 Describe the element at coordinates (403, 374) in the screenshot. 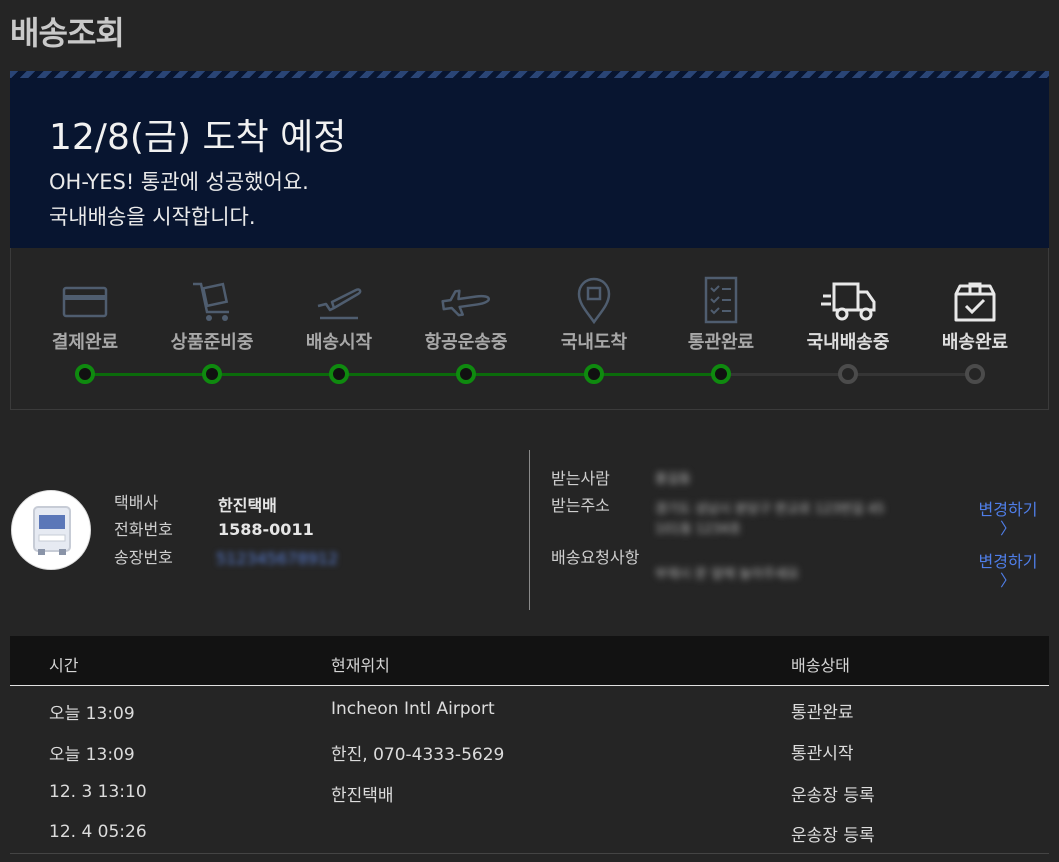

I see `progress-line-done` at that location.